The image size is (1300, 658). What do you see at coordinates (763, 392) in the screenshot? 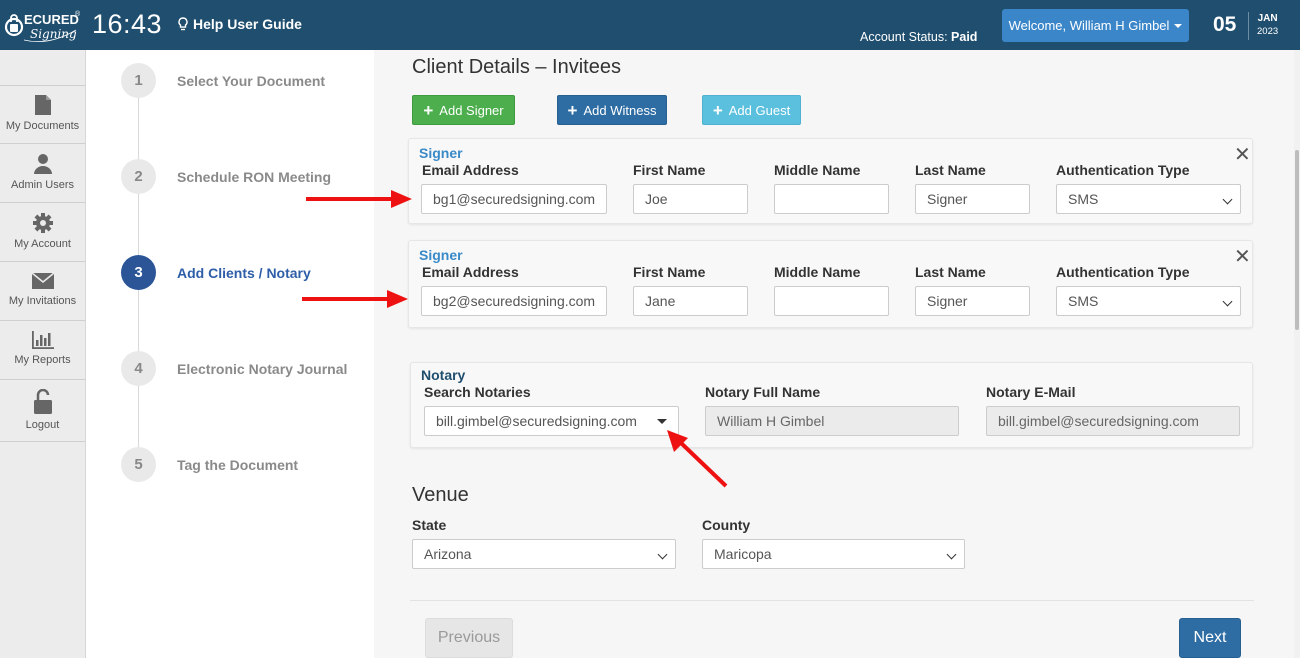
I see `notary-full-name-label: Notary Full Name` at bounding box center [763, 392].